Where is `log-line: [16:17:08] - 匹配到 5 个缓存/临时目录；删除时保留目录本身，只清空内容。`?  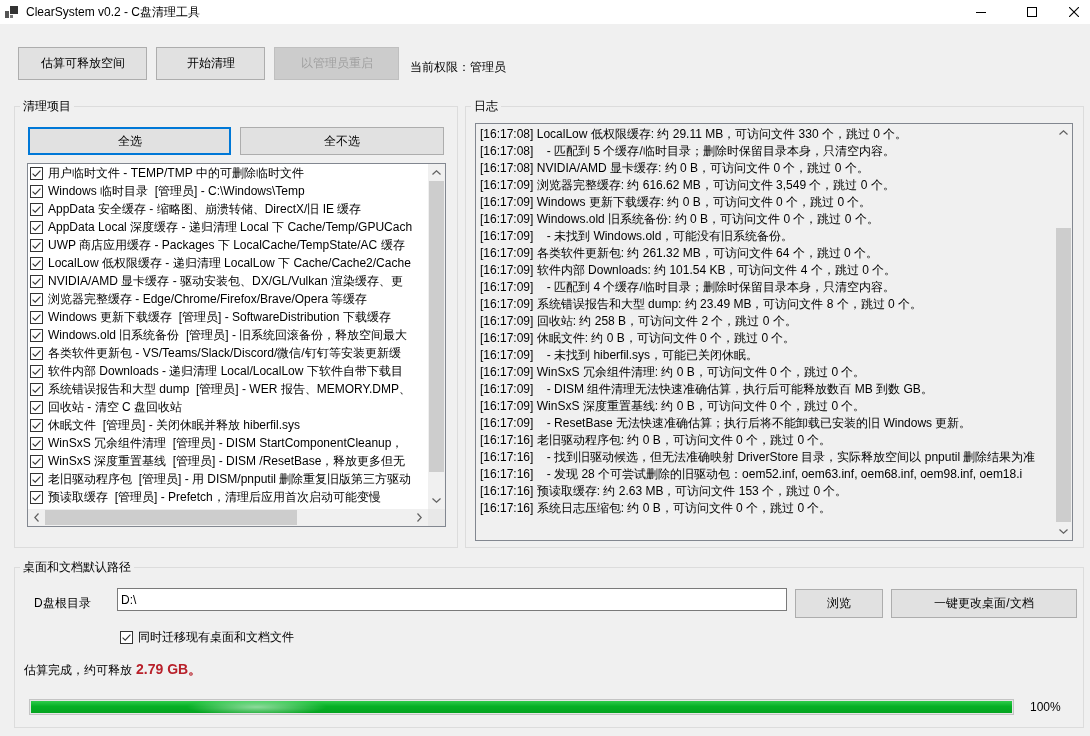 log-line: [16:17:08] - 匹配到 5 个缓存/临时目录；删除时保留目录本身，只清空内容。 is located at coordinates (688, 151).